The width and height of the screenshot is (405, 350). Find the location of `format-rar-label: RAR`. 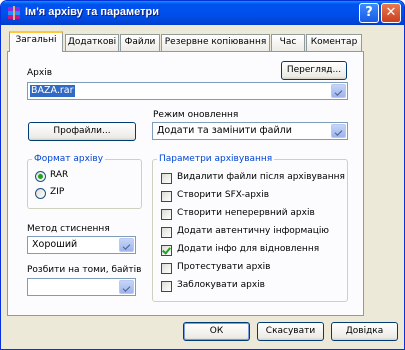

format-rar-label: RAR is located at coordinates (59, 175).